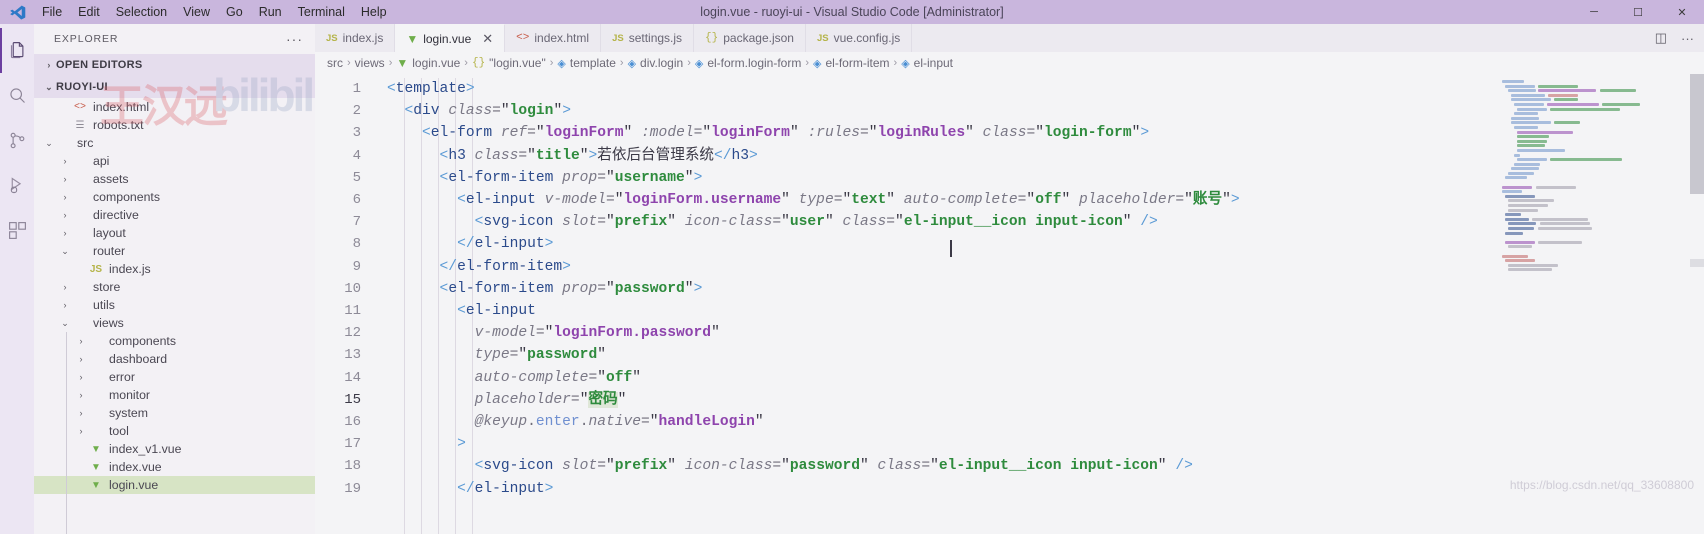 This screenshot has width=1704, height=534. Describe the element at coordinates (17, 140) in the screenshot. I see `source-control-icon` at that location.